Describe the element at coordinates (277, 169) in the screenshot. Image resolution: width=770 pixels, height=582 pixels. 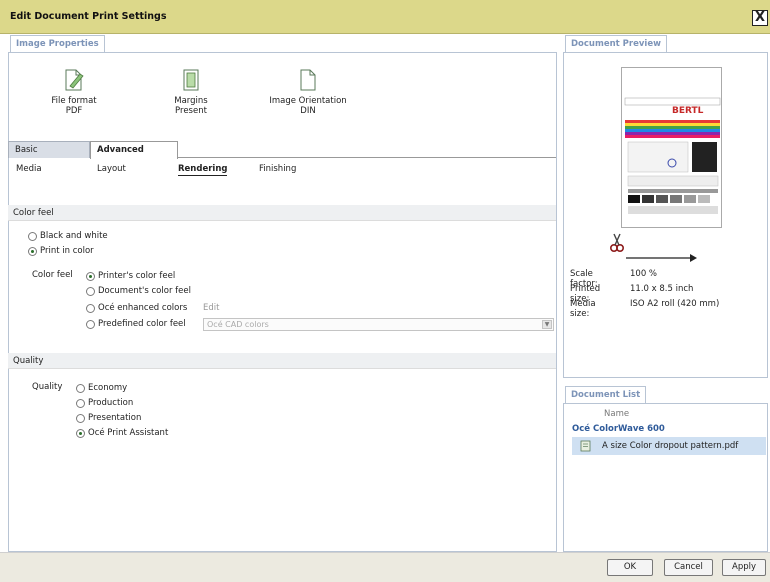
I see `subtab-finishing: Finishing` at that location.